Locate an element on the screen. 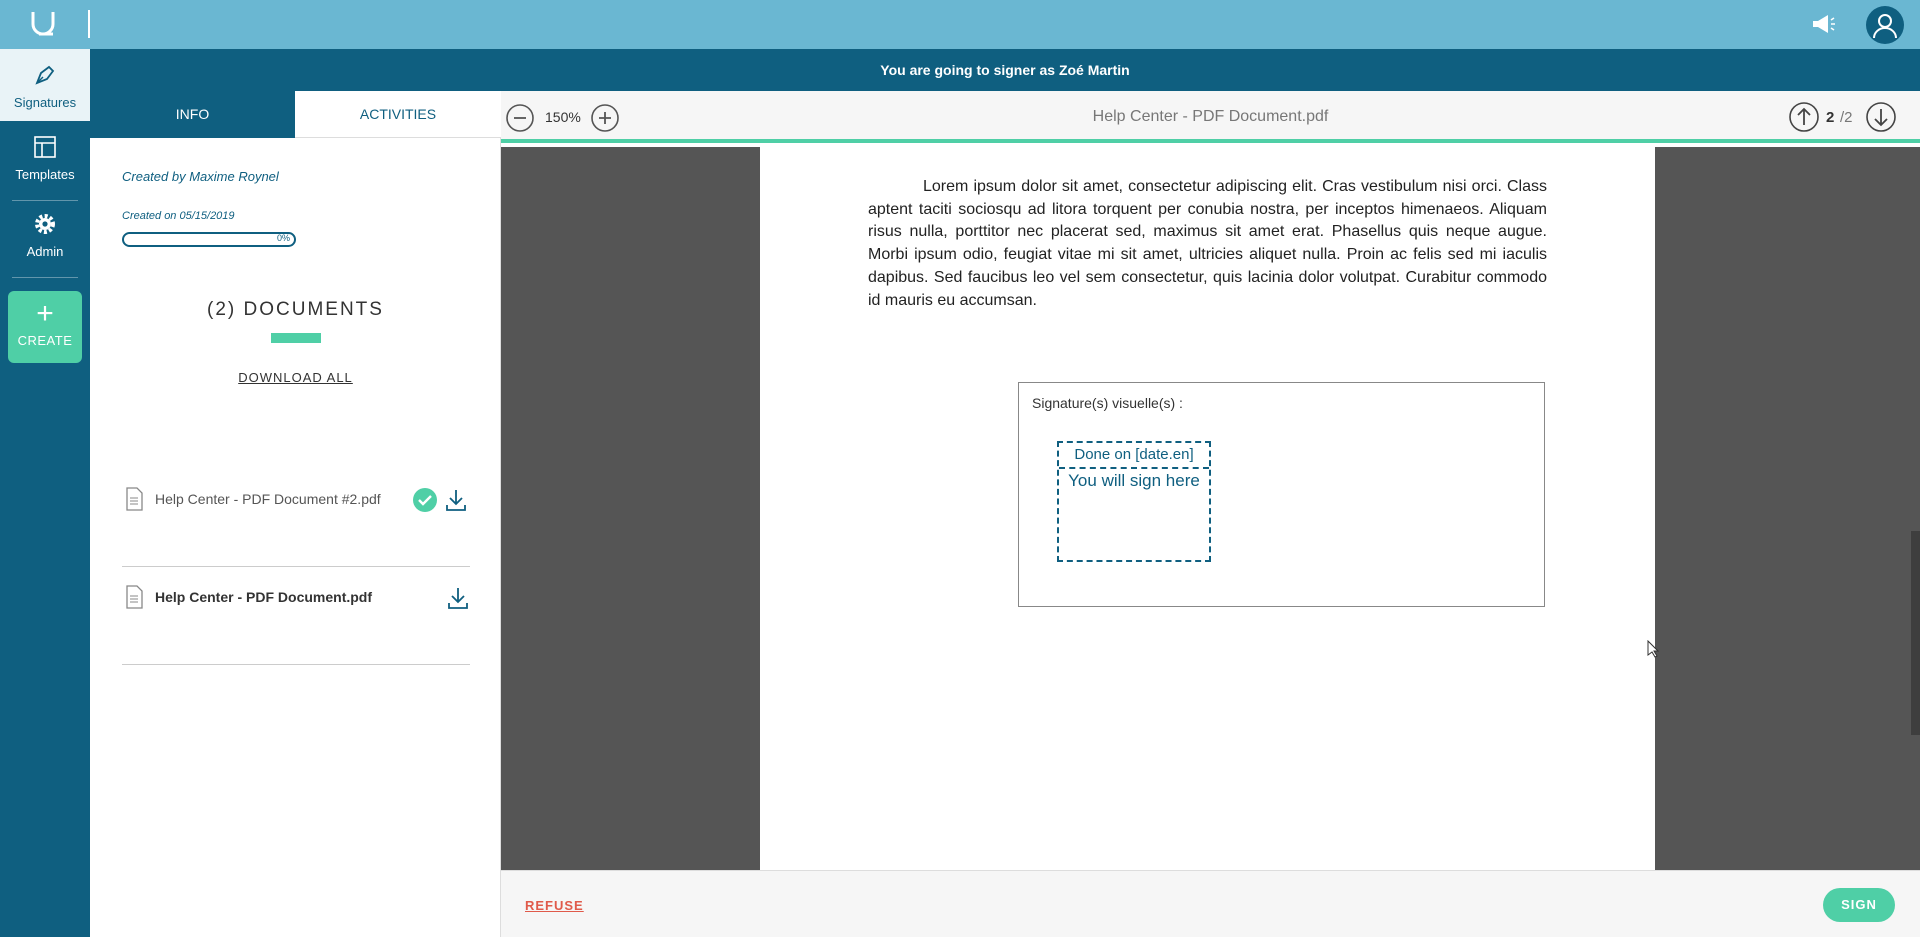 This screenshot has height=937, width=1920. created-by: Created by Maxime Roynel is located at coordinates (200, 176).